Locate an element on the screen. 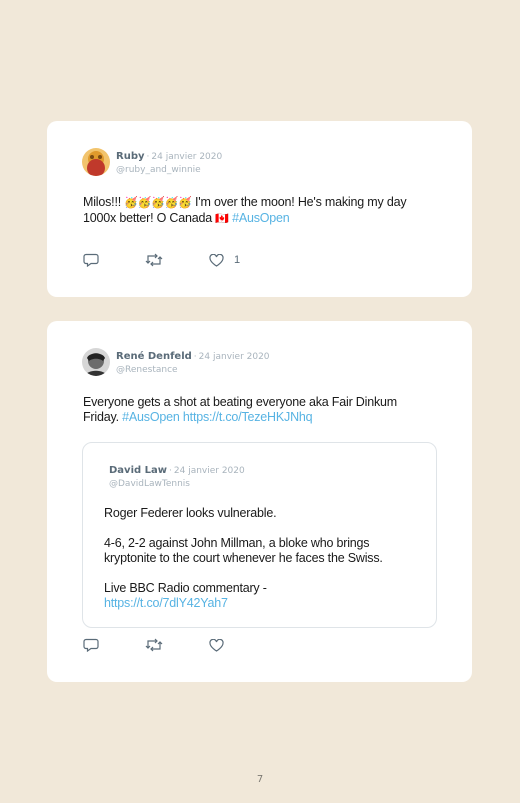 The height and width of the screenshot is (803, 520). tweet-actions is located at coordinates (153, 645).